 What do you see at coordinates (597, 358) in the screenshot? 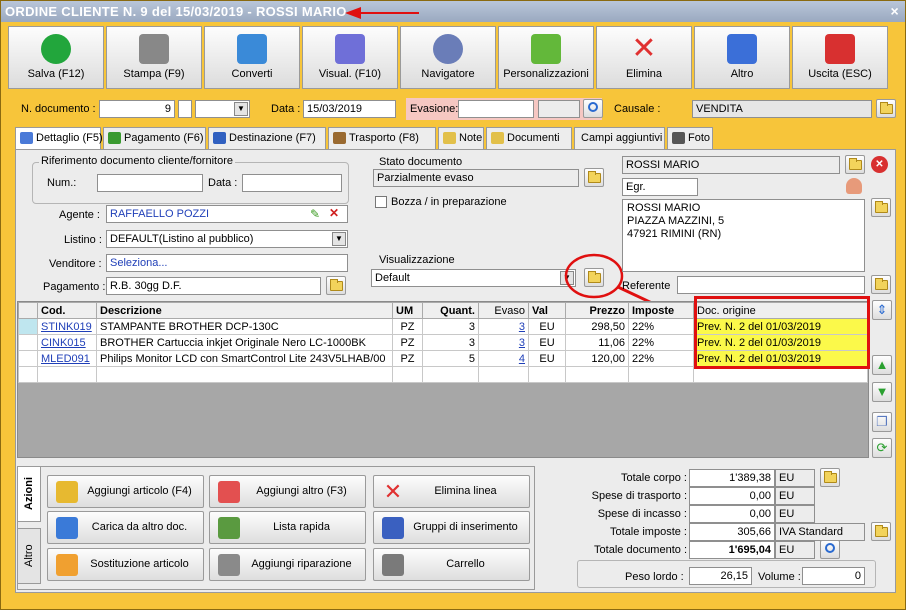
I see `table-cell: 120,00` at bounding box center [597, 358].